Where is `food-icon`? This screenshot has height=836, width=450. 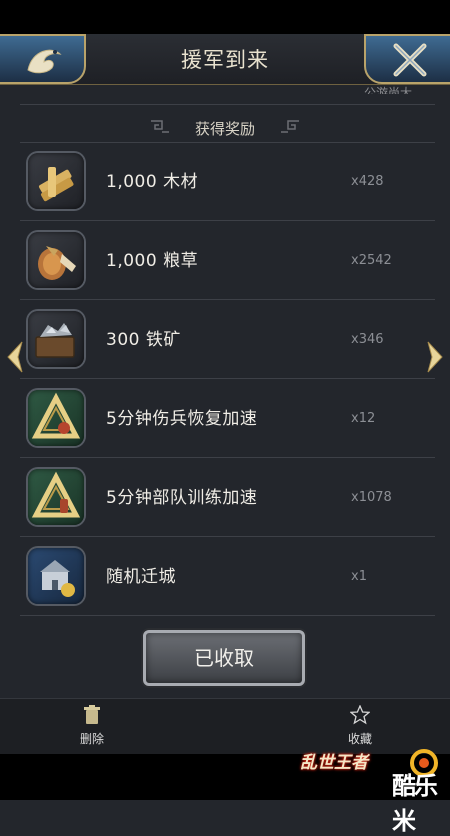 food-icon is located at coordinates (56, 260).